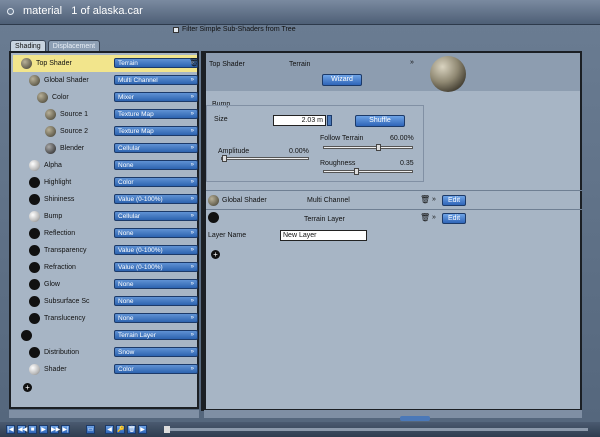 Image resolution: width=600 pixels, height=437 pixels. I want to click on key-delete-icon: 🗑, so click(131, 429).